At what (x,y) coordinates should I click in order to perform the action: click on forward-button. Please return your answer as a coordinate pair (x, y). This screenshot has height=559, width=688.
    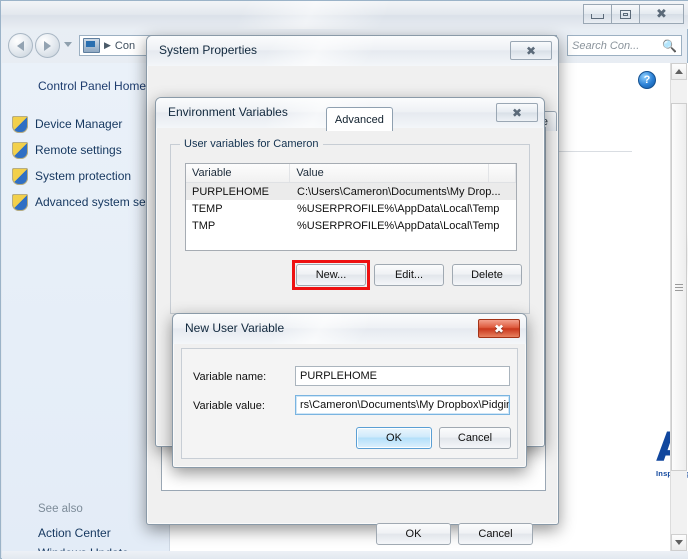
    Looking at the image, I should click on (47, 45).